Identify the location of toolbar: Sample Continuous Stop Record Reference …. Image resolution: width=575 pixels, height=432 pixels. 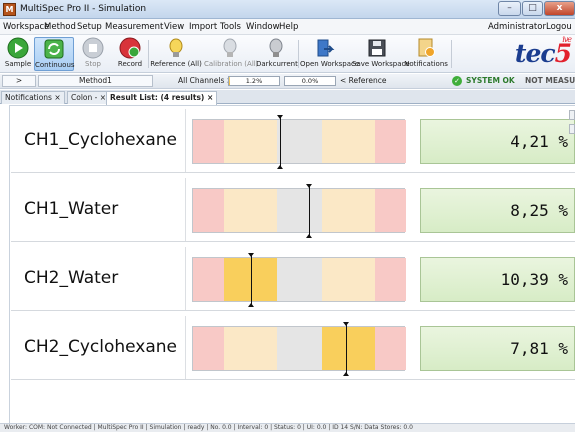
(287, 54).